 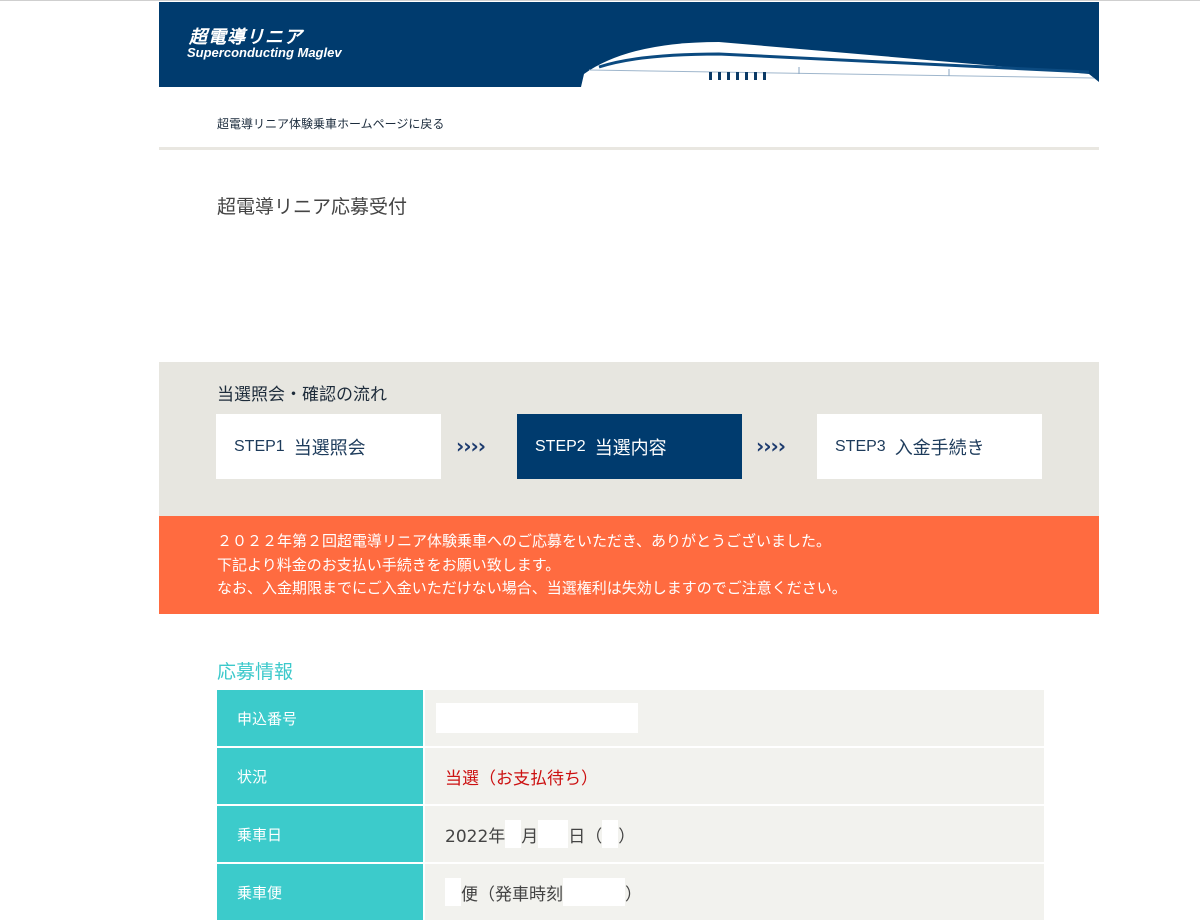 I want to click on boarding-date-label: 乗車日, so click(x=320, y=835).